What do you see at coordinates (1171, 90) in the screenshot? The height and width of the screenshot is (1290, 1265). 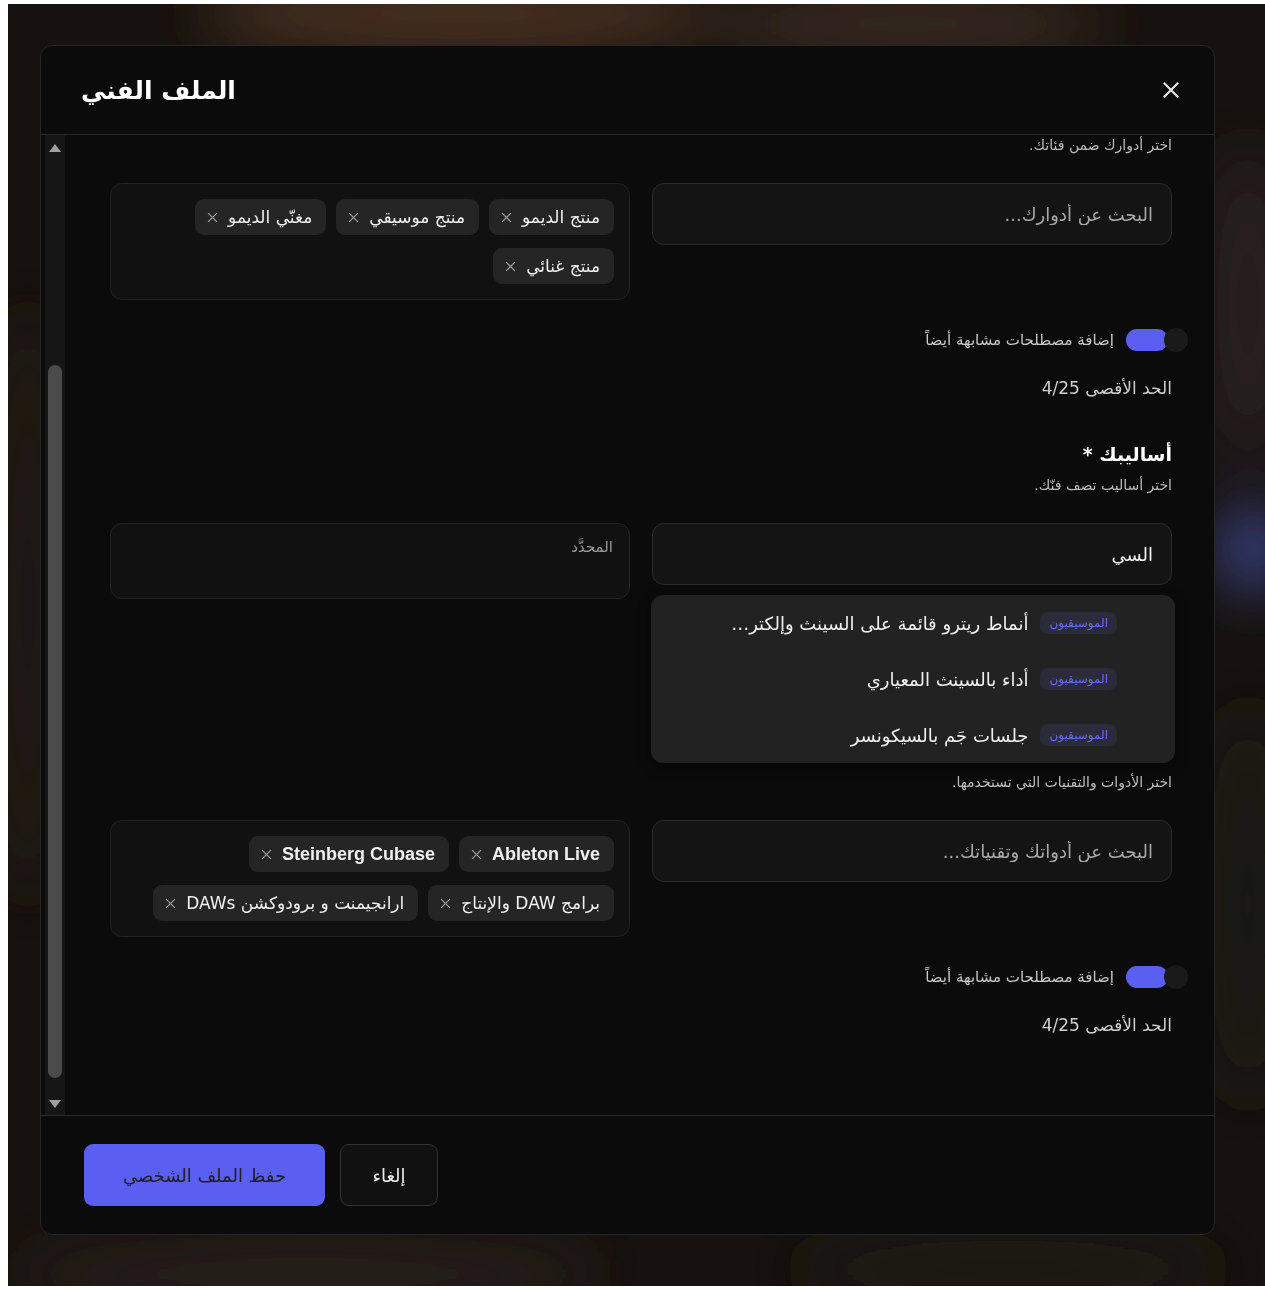 I see `close-icon` at bounding box center [1171, 90].